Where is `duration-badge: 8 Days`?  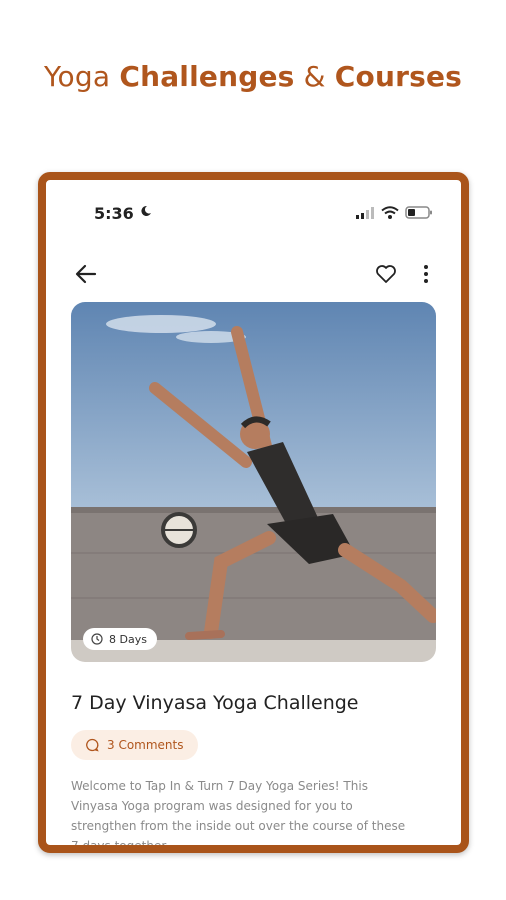 duration-badge: 8 Days is located at coordinates (120, 639).